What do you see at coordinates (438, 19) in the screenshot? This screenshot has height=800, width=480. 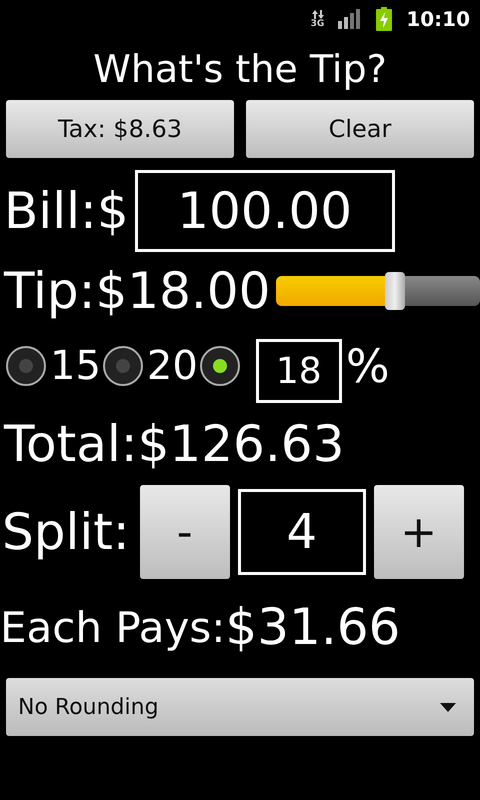 I see `clock-time: 10:10` at bounding box center [438, 19].